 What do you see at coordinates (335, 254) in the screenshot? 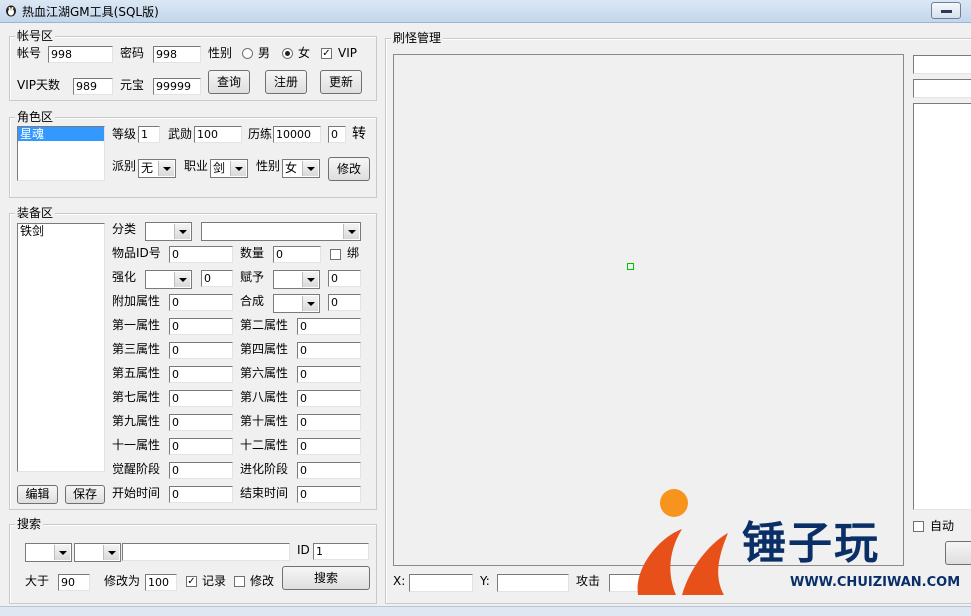
I see `bind-checkbox` at bounding box center [335, 254].